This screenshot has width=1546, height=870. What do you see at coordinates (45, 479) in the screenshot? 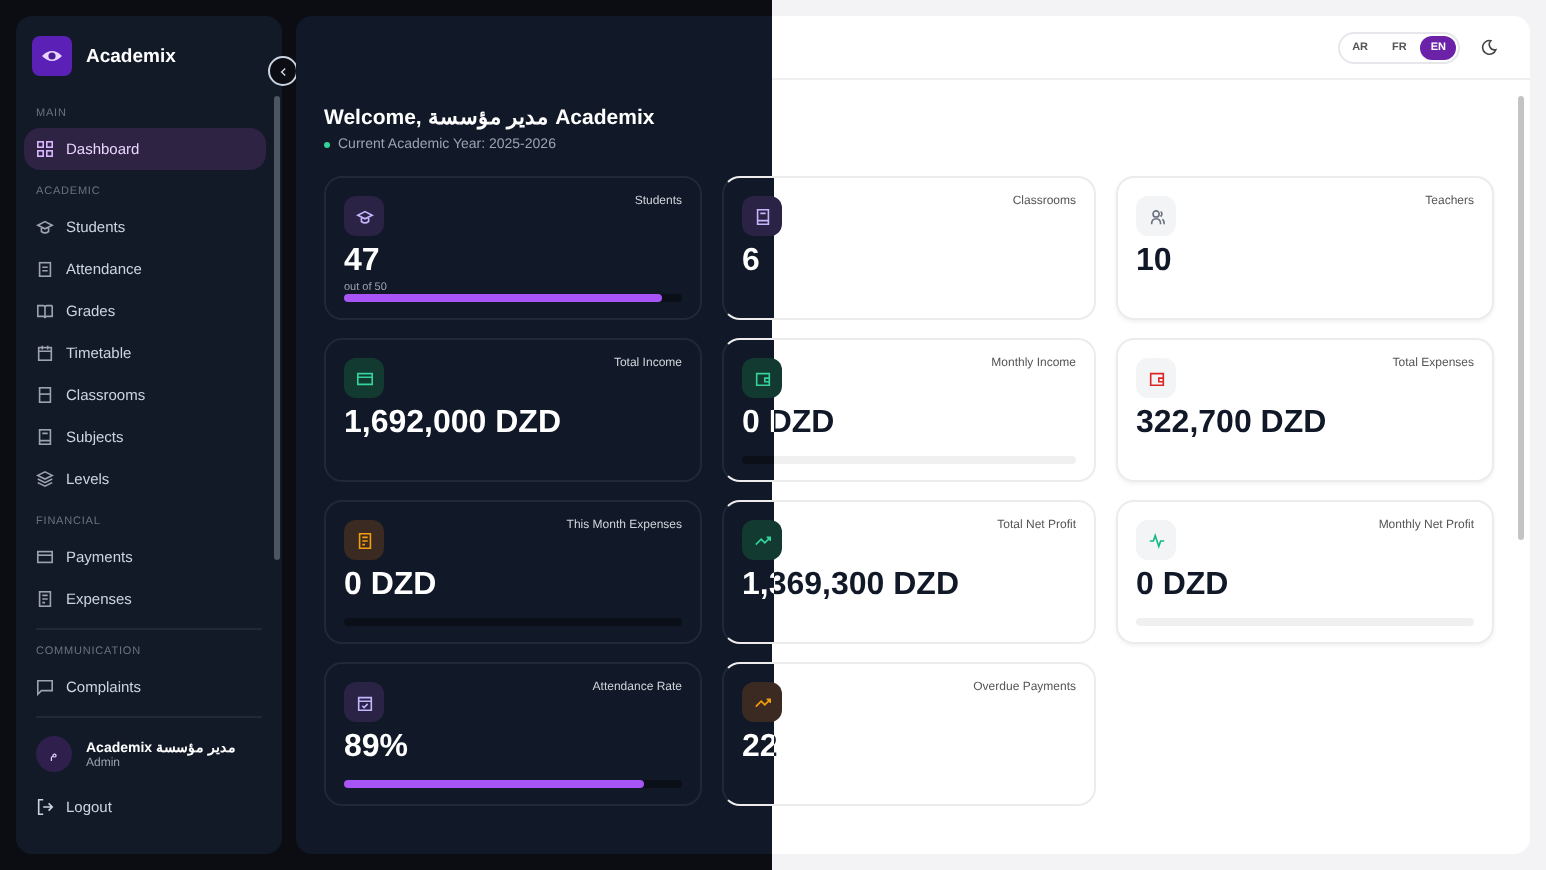
I see `layers-icon` at bounding box center [45, 479].